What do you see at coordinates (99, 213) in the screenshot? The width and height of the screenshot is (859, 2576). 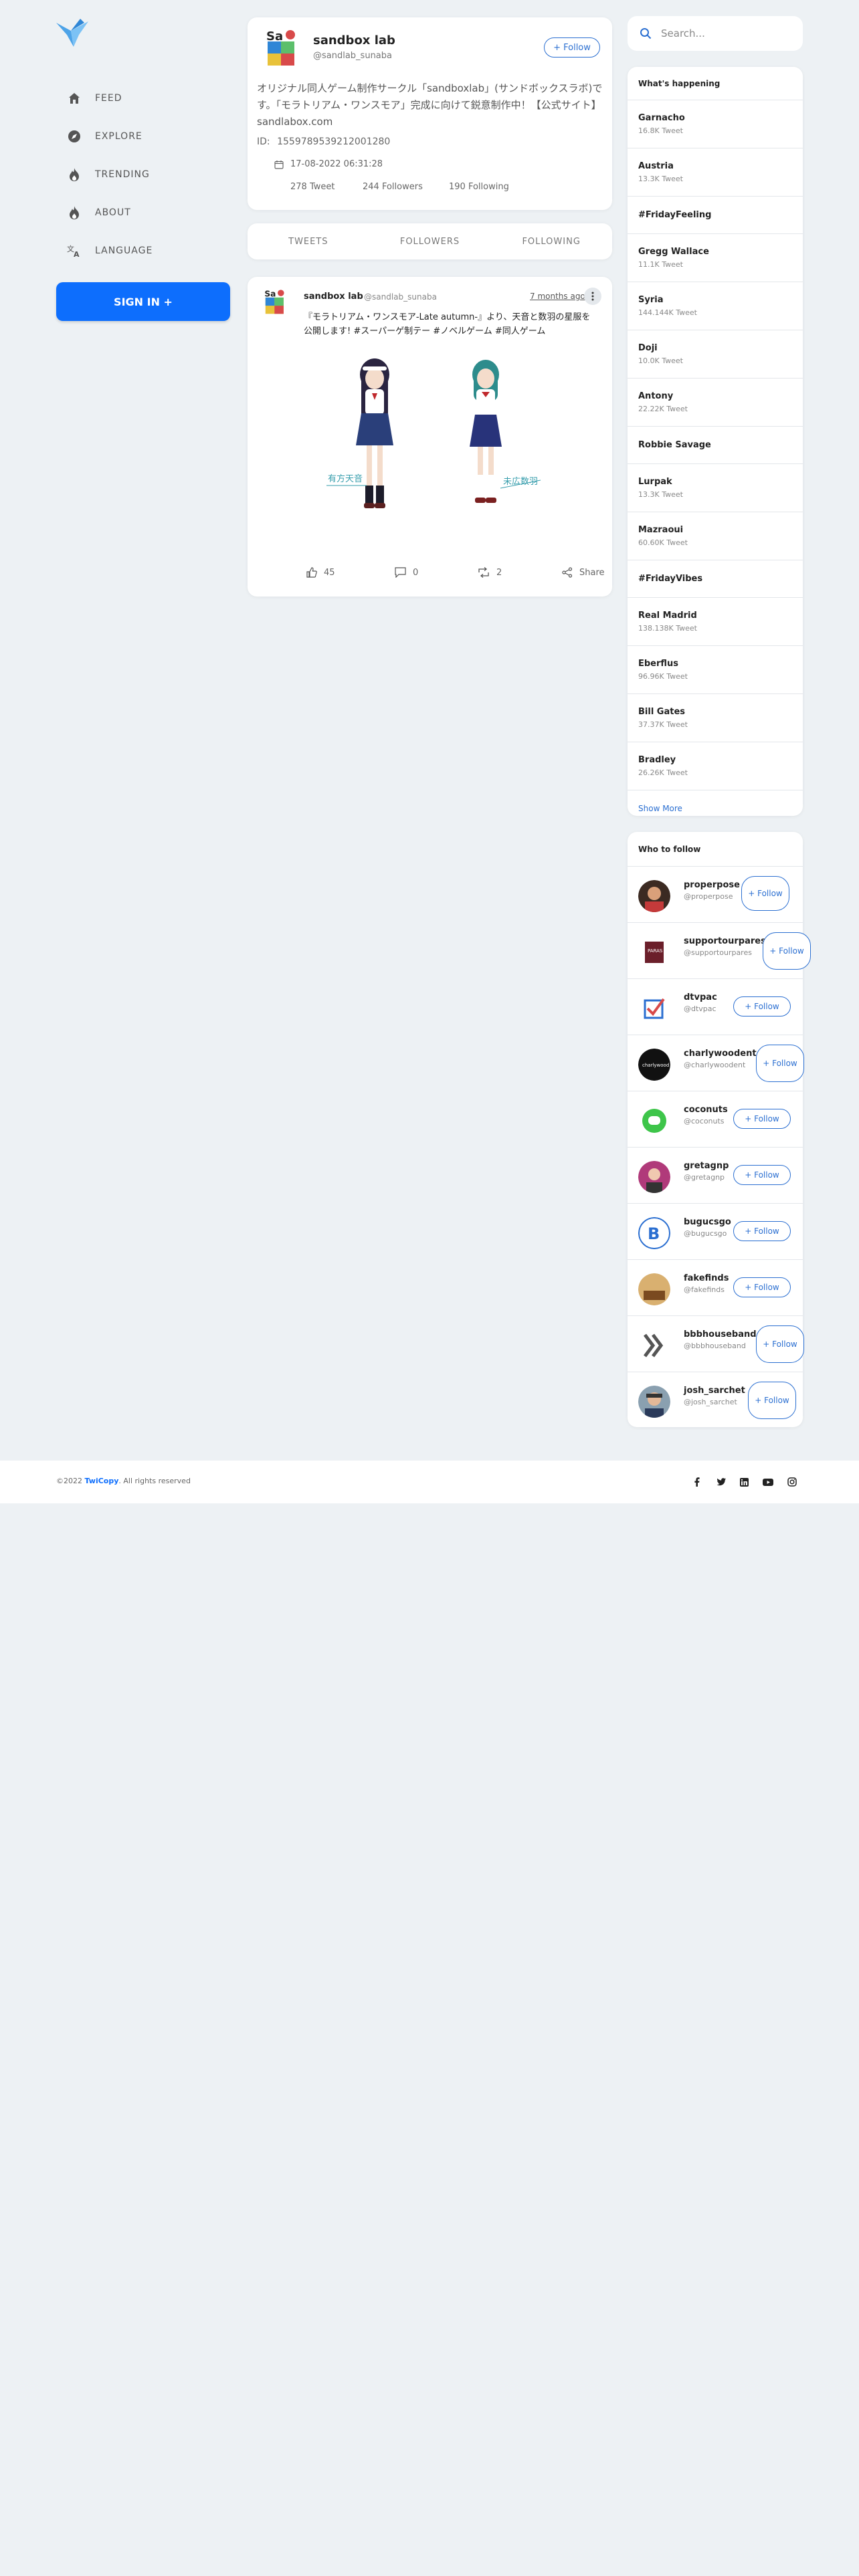 I see `nav-item-about: ABOUT` at bounding box center [99, 213].